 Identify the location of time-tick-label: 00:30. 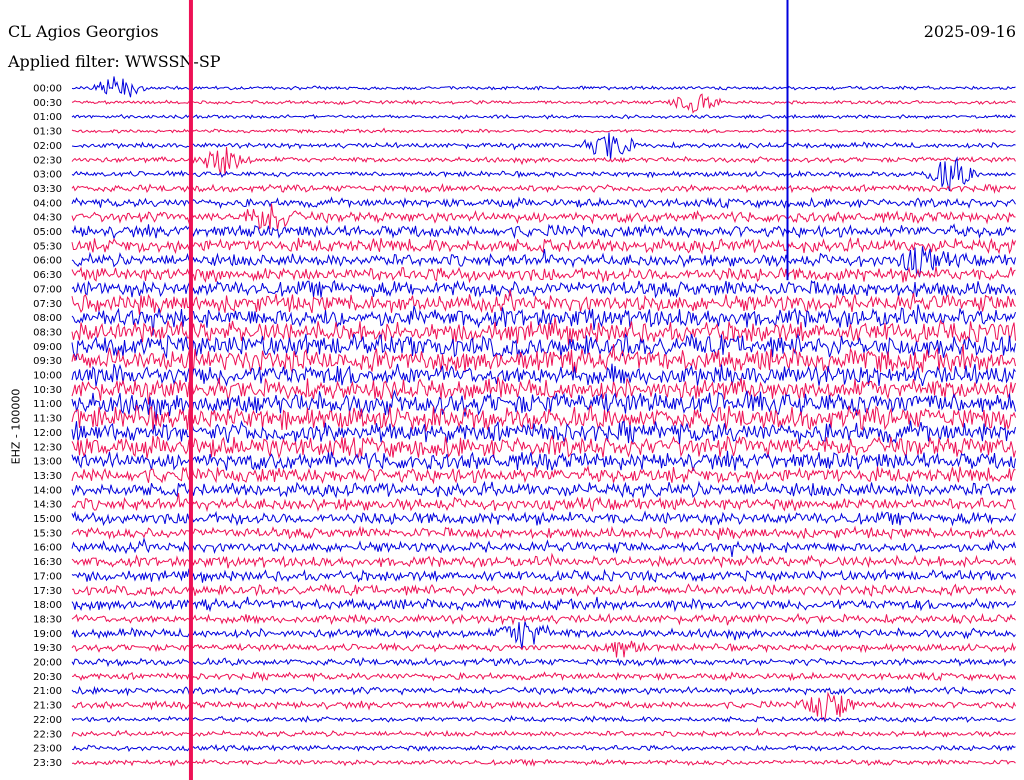
(47, 103).